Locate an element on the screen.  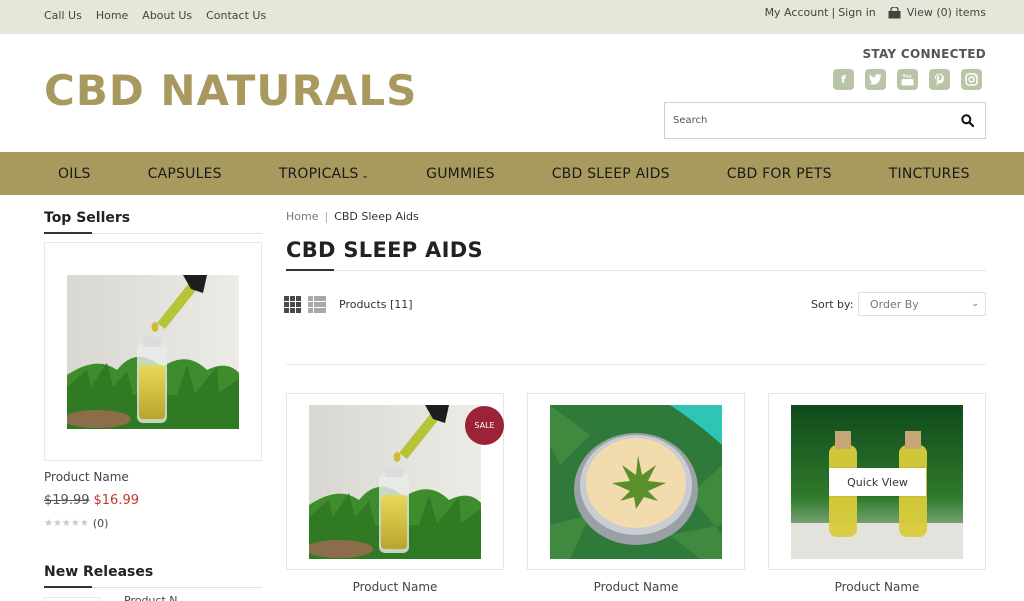
product-card: SALE is located at coordinates (395, 481).